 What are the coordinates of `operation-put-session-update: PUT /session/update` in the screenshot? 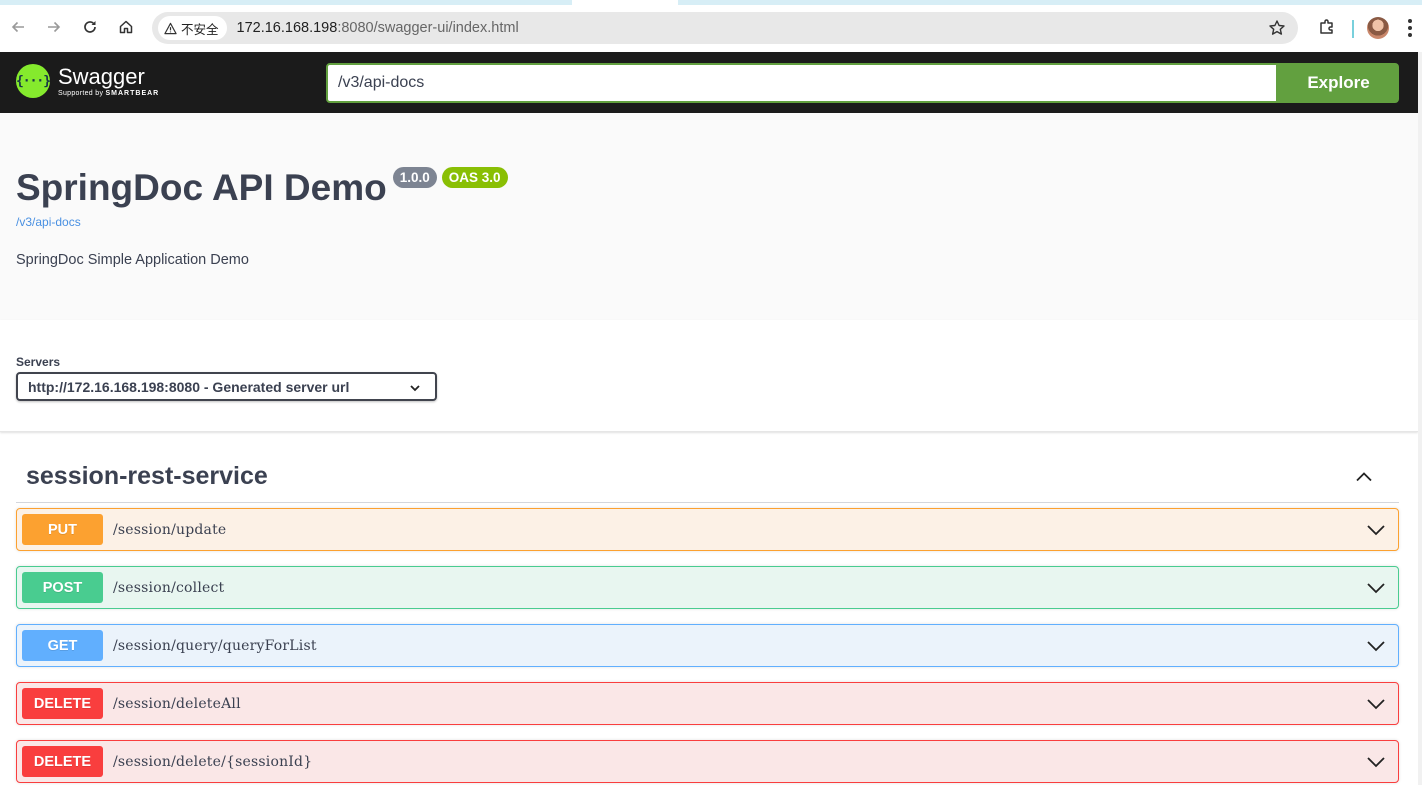 It's located at (707, 529).